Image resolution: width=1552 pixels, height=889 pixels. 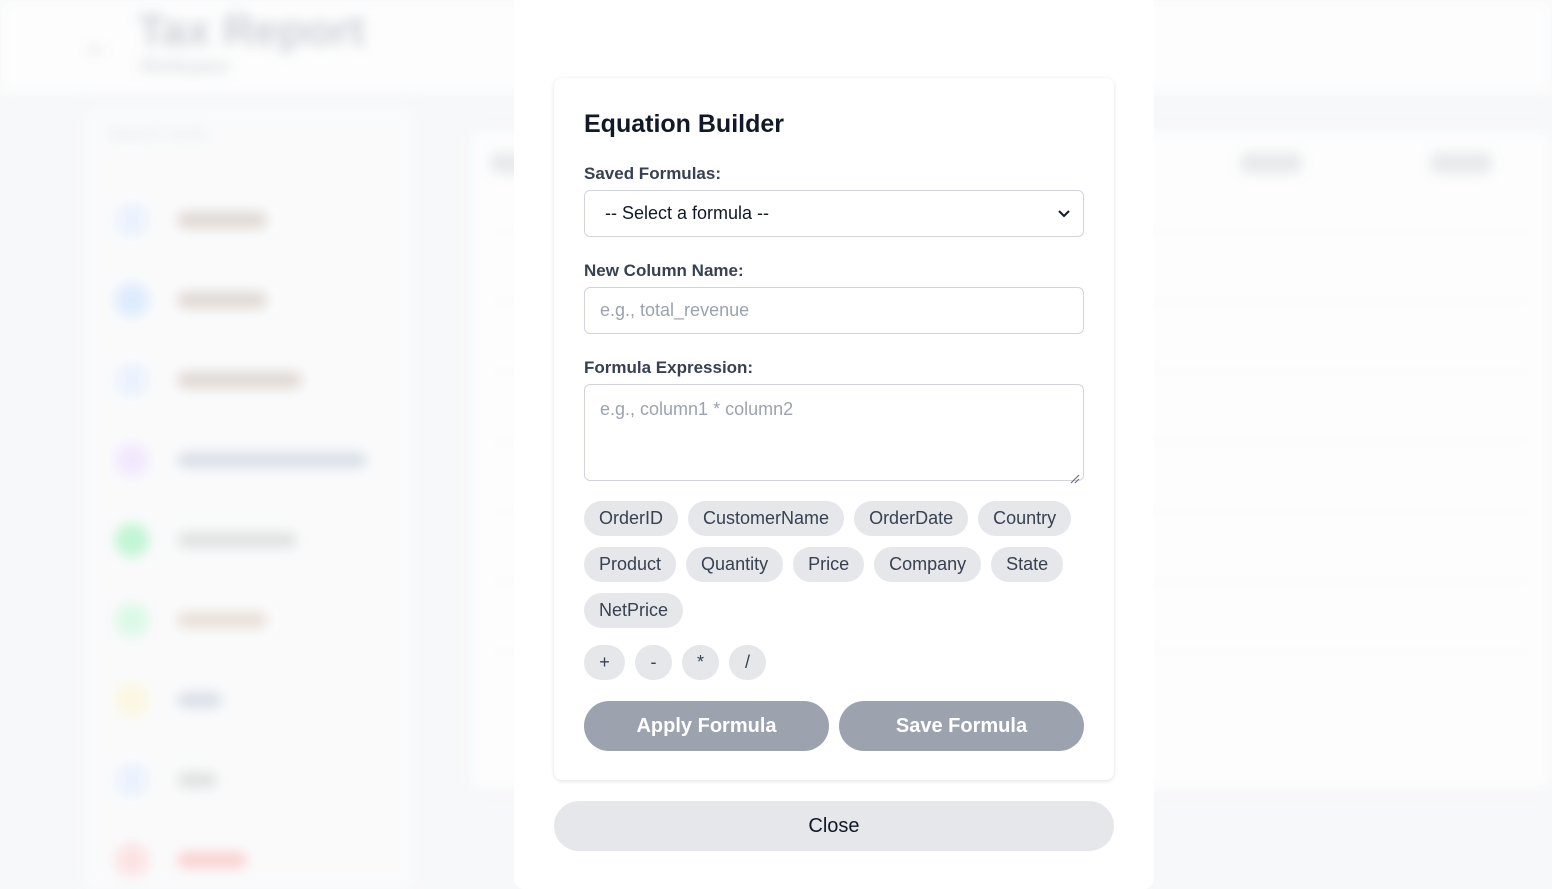 I want to click on operator-buttons: + - * /, so click(x=675, y=662).